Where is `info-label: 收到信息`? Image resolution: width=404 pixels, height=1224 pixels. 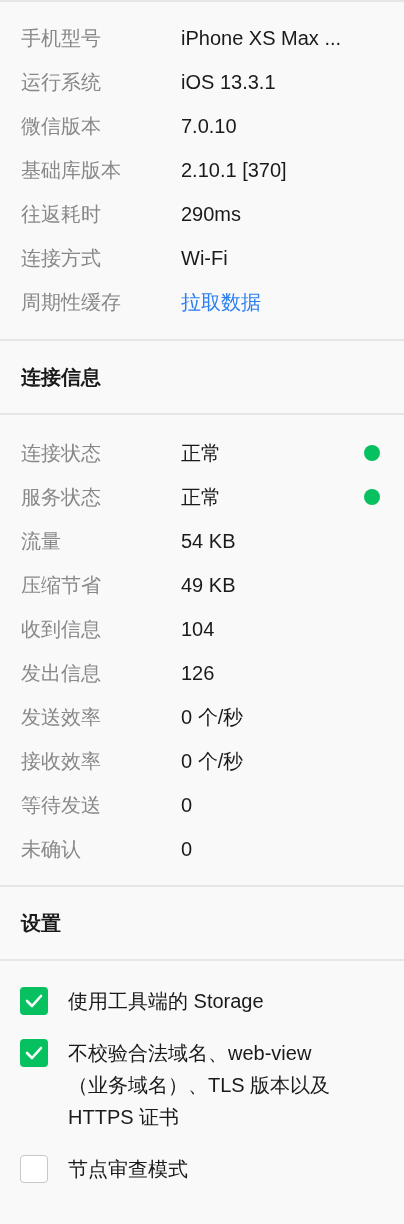 info-label: 收到信息 is located at coordinates (61, 629).